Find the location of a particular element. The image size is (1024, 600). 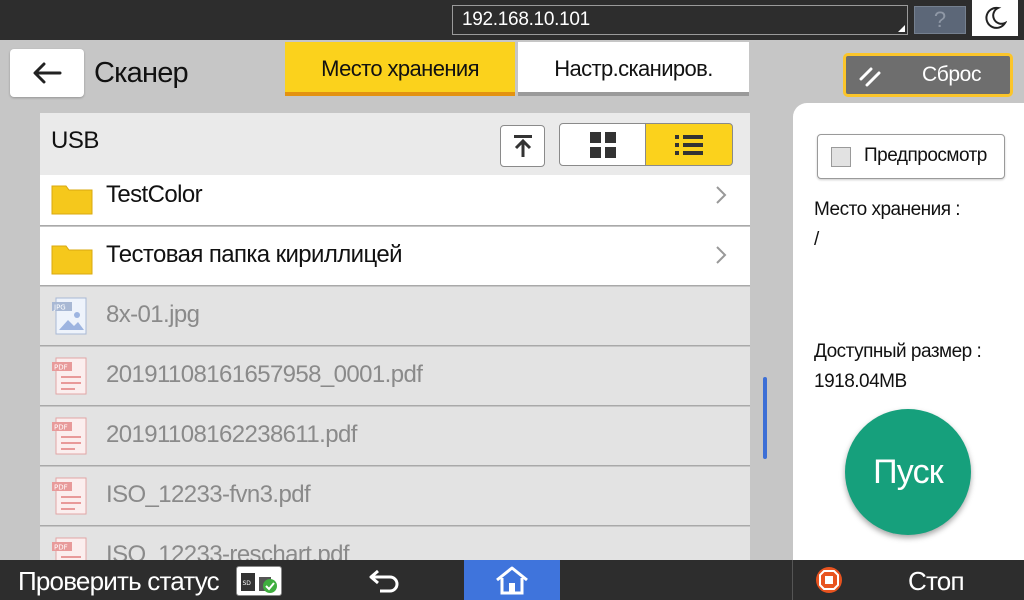

list-item: TestColor is located at coordinates (395, 200).